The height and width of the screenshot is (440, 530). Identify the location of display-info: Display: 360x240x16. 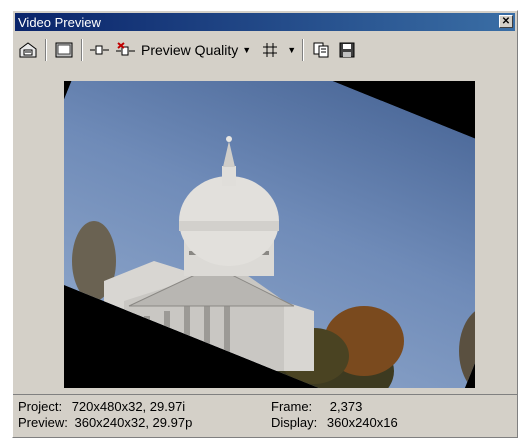
(334, 422).